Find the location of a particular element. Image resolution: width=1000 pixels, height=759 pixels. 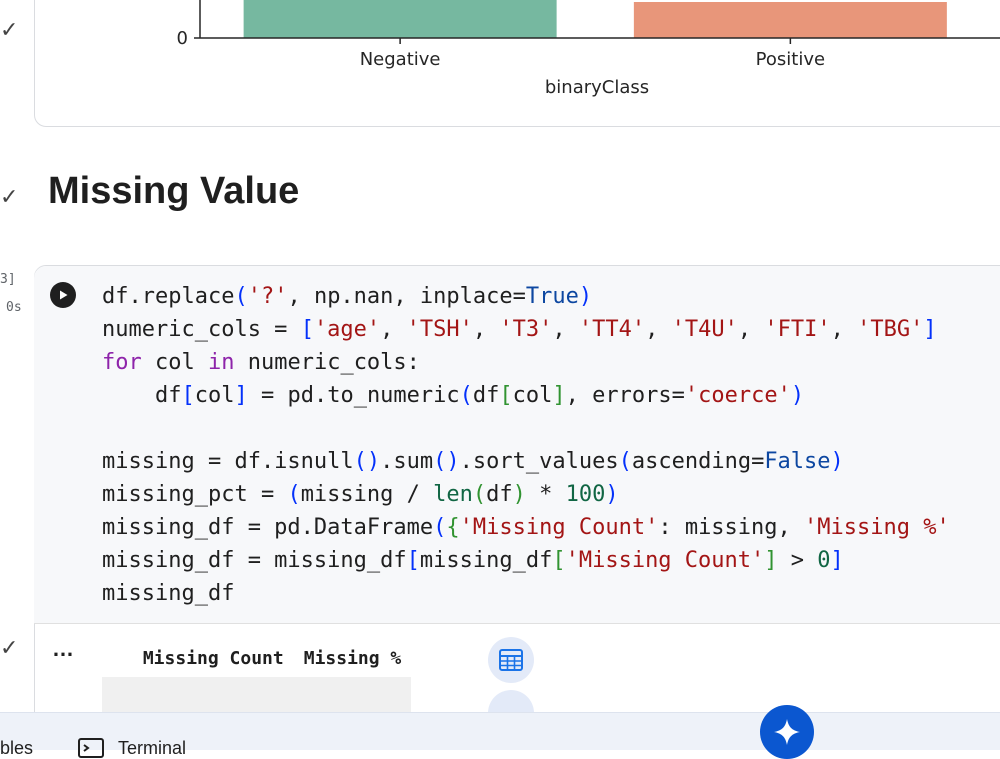

code-token: missing_df = pd.DataFrame is located at coordinates (268, 527).